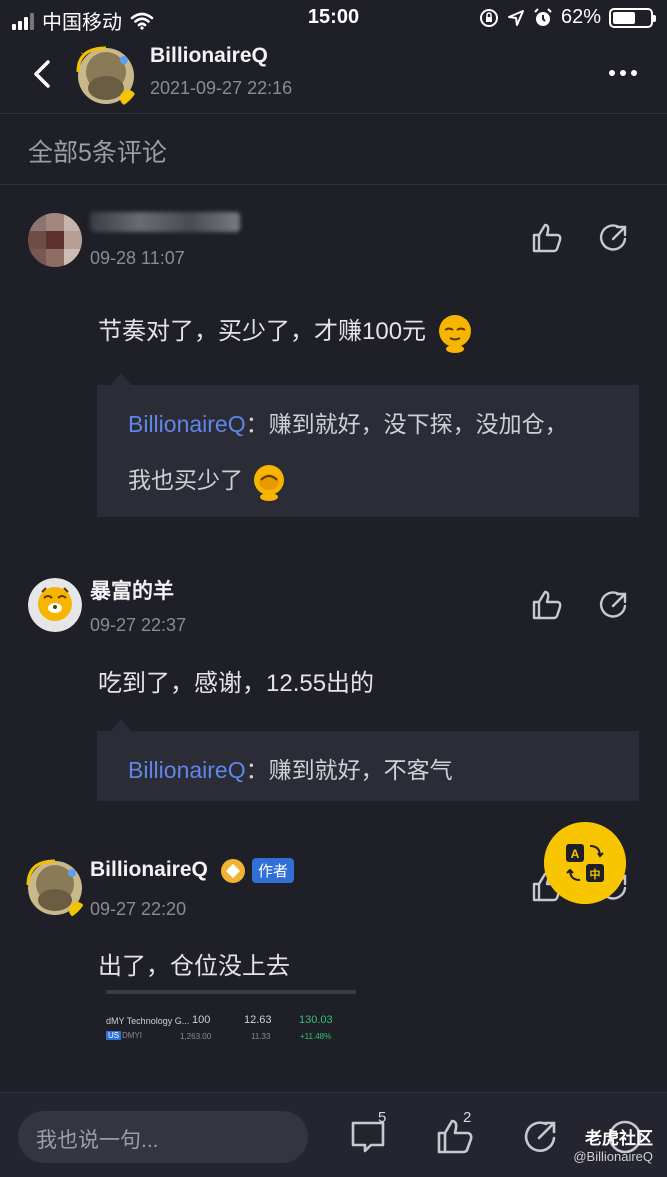  Describe the element at coordinates (165, 222) in the screenshot. I see `blurred-username` at that location.